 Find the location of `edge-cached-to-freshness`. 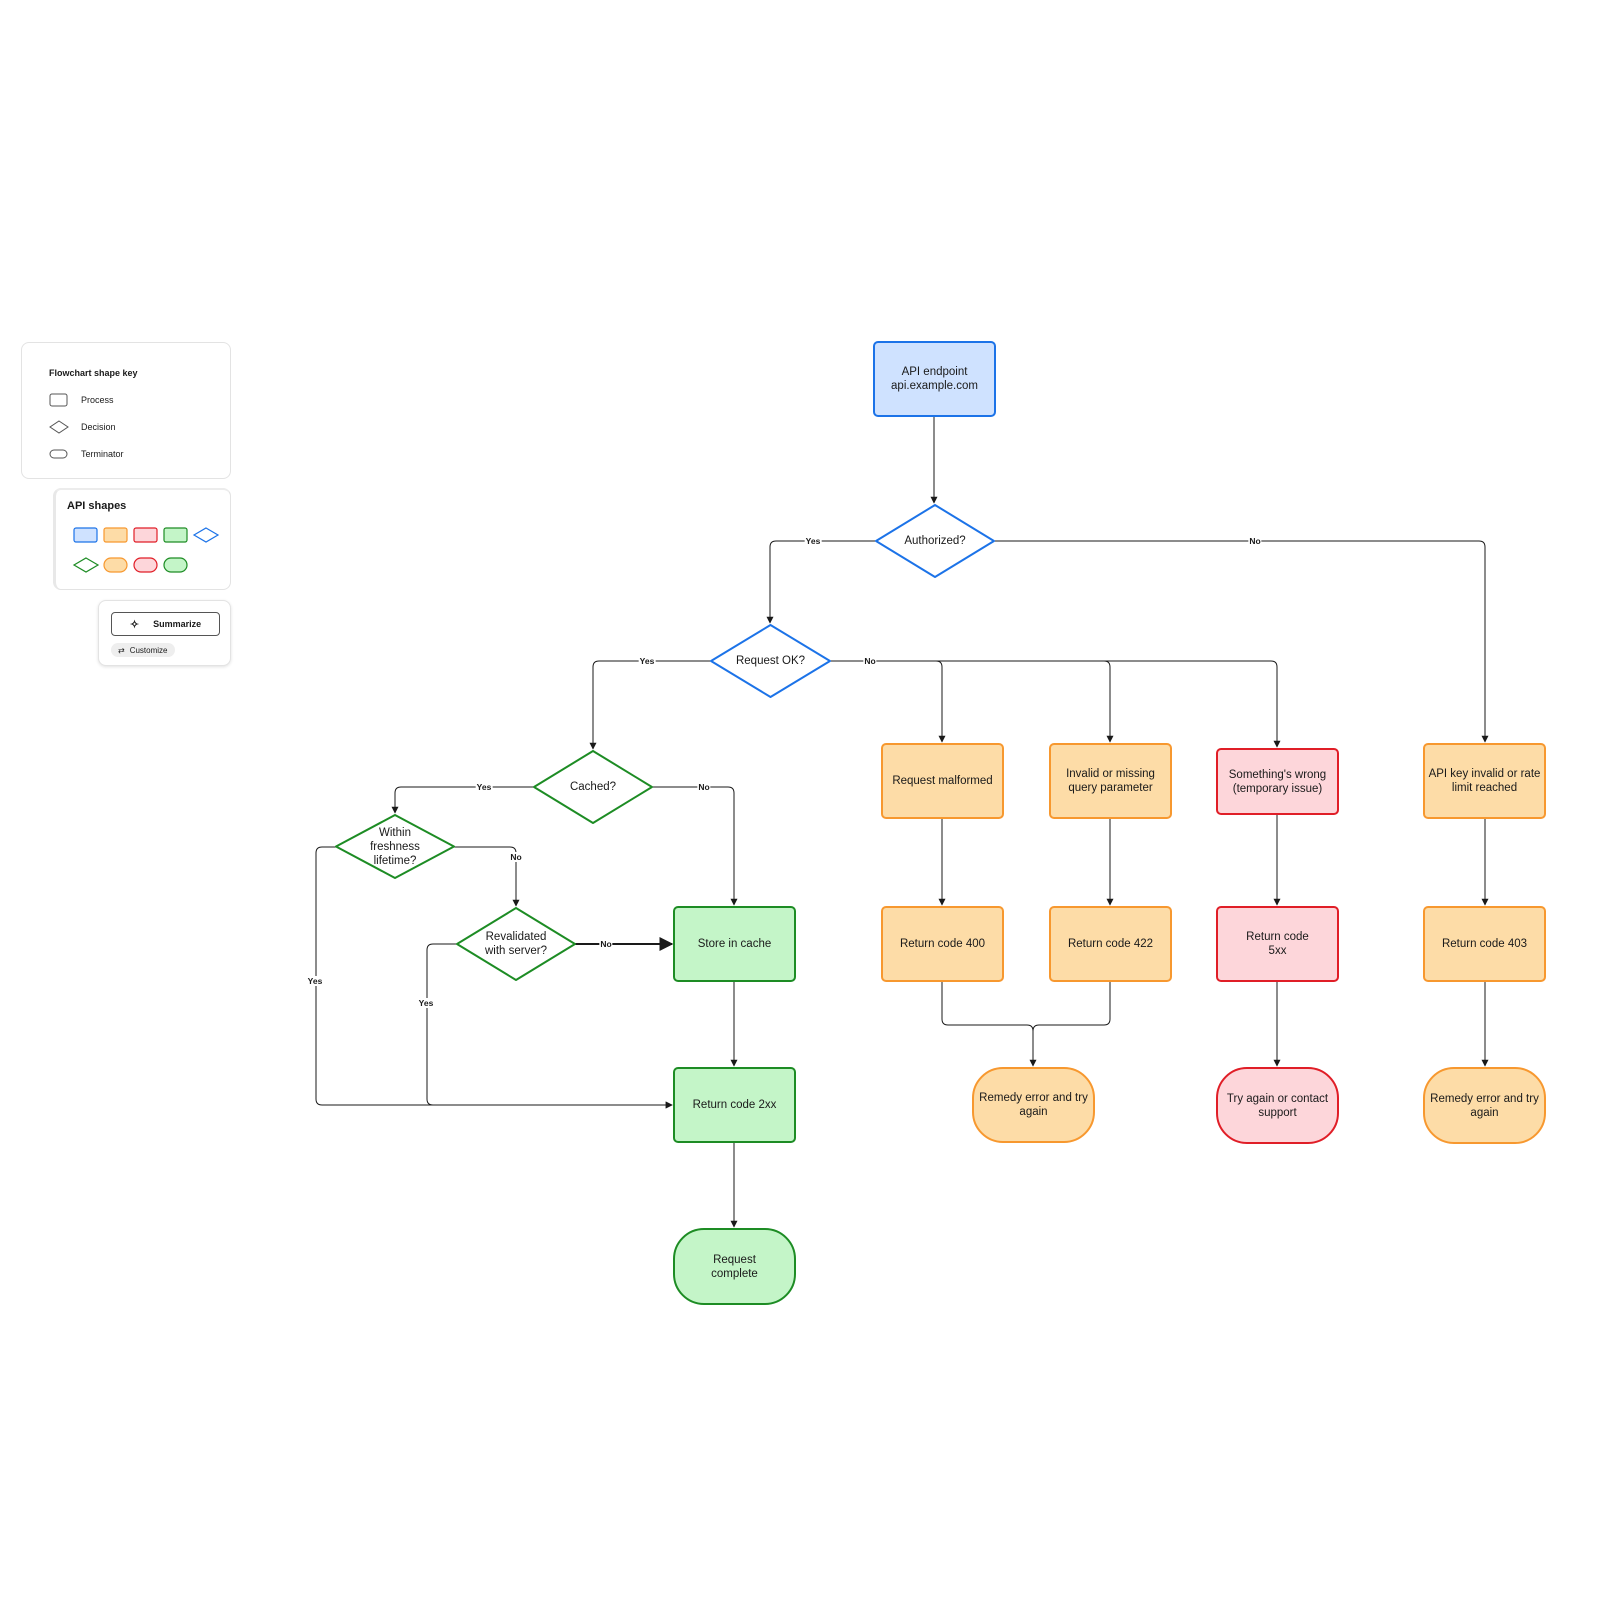

edge-cached-to-freshness is located at coordinates (462, 800).